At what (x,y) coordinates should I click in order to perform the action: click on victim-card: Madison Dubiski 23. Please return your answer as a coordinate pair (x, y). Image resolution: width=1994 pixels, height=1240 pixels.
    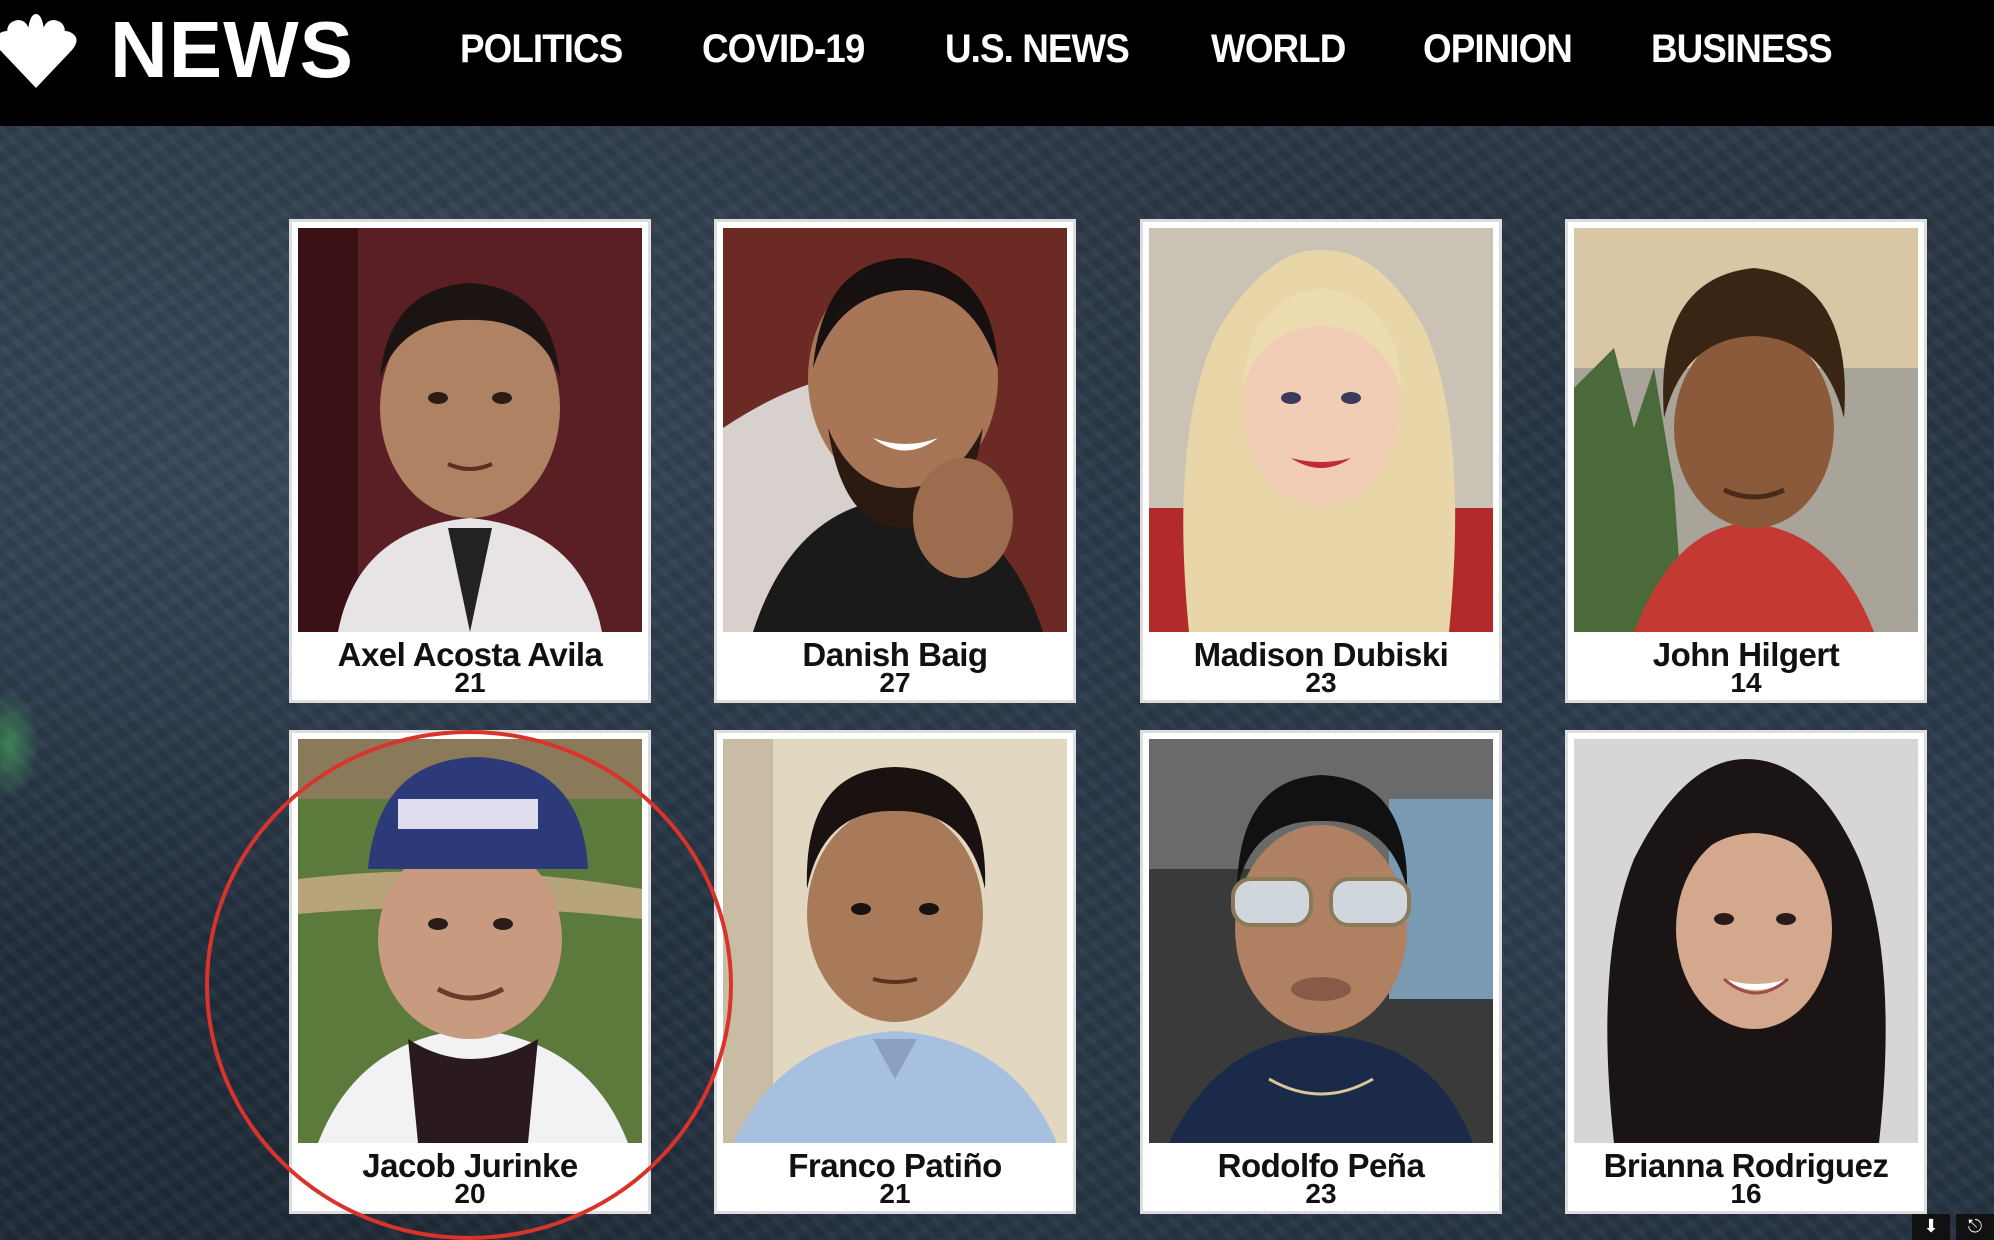
    Looking at the image, I should click on (1321, 461).